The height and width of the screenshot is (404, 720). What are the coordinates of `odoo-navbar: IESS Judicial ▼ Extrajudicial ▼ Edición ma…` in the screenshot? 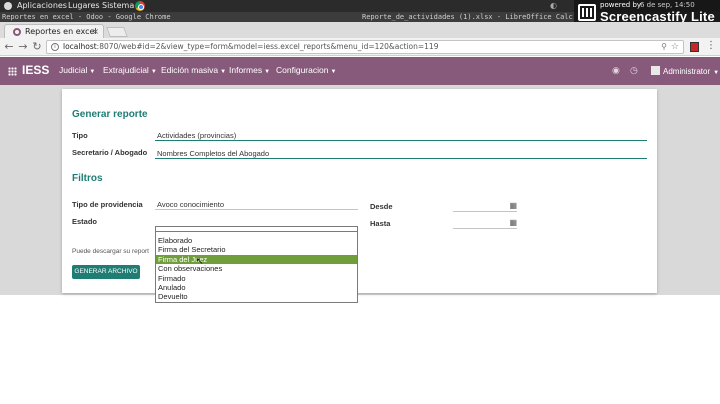 It's located at (360, 71).